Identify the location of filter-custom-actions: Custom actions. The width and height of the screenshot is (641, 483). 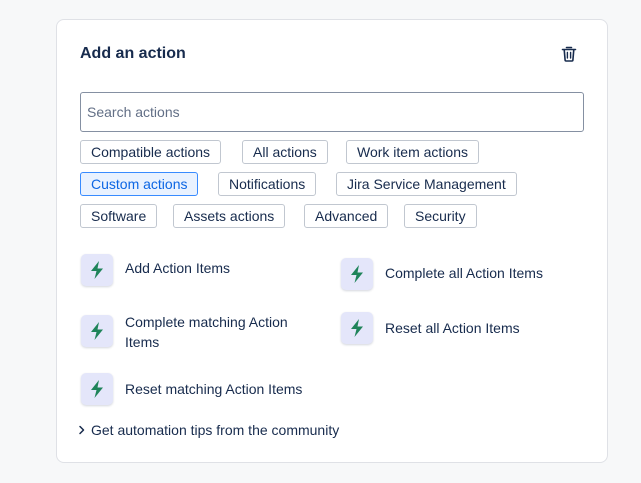
(139, 184).